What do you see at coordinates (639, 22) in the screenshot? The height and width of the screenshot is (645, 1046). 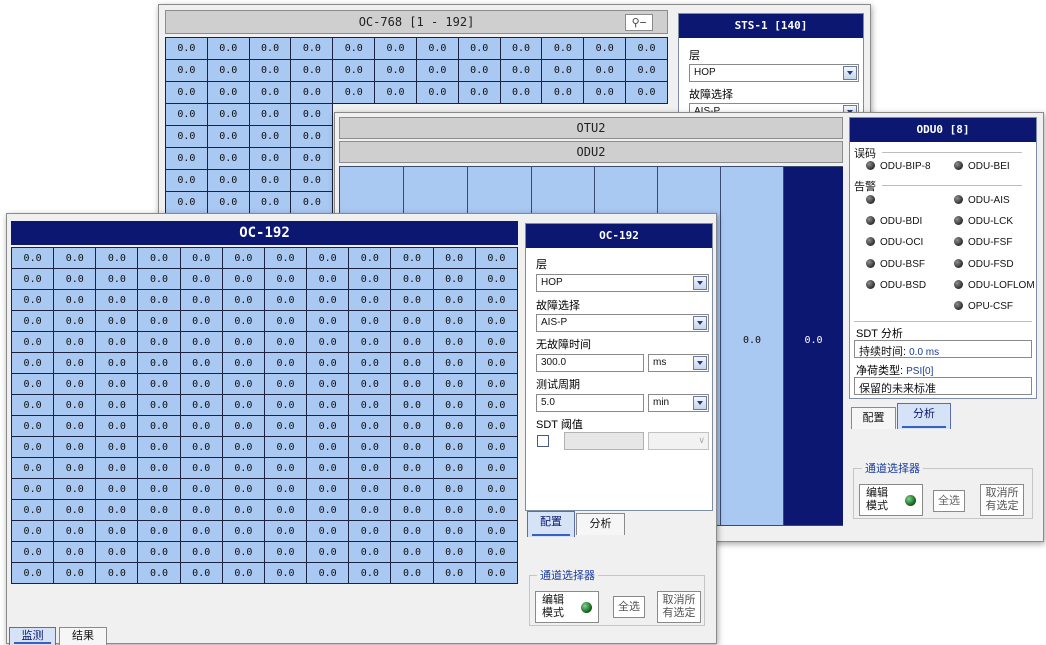 I see `zoom-out-icon: ⚲−` at bounding box center [639, 22].